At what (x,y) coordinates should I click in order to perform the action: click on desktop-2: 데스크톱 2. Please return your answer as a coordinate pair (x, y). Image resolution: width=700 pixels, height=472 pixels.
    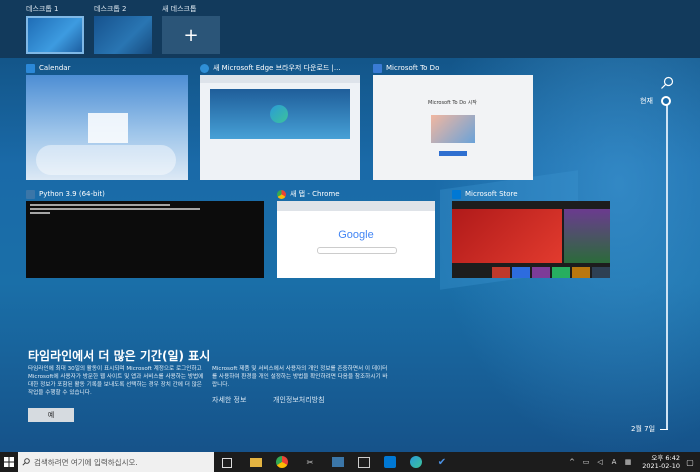
    Looking at the image, I should click on (123, 29).